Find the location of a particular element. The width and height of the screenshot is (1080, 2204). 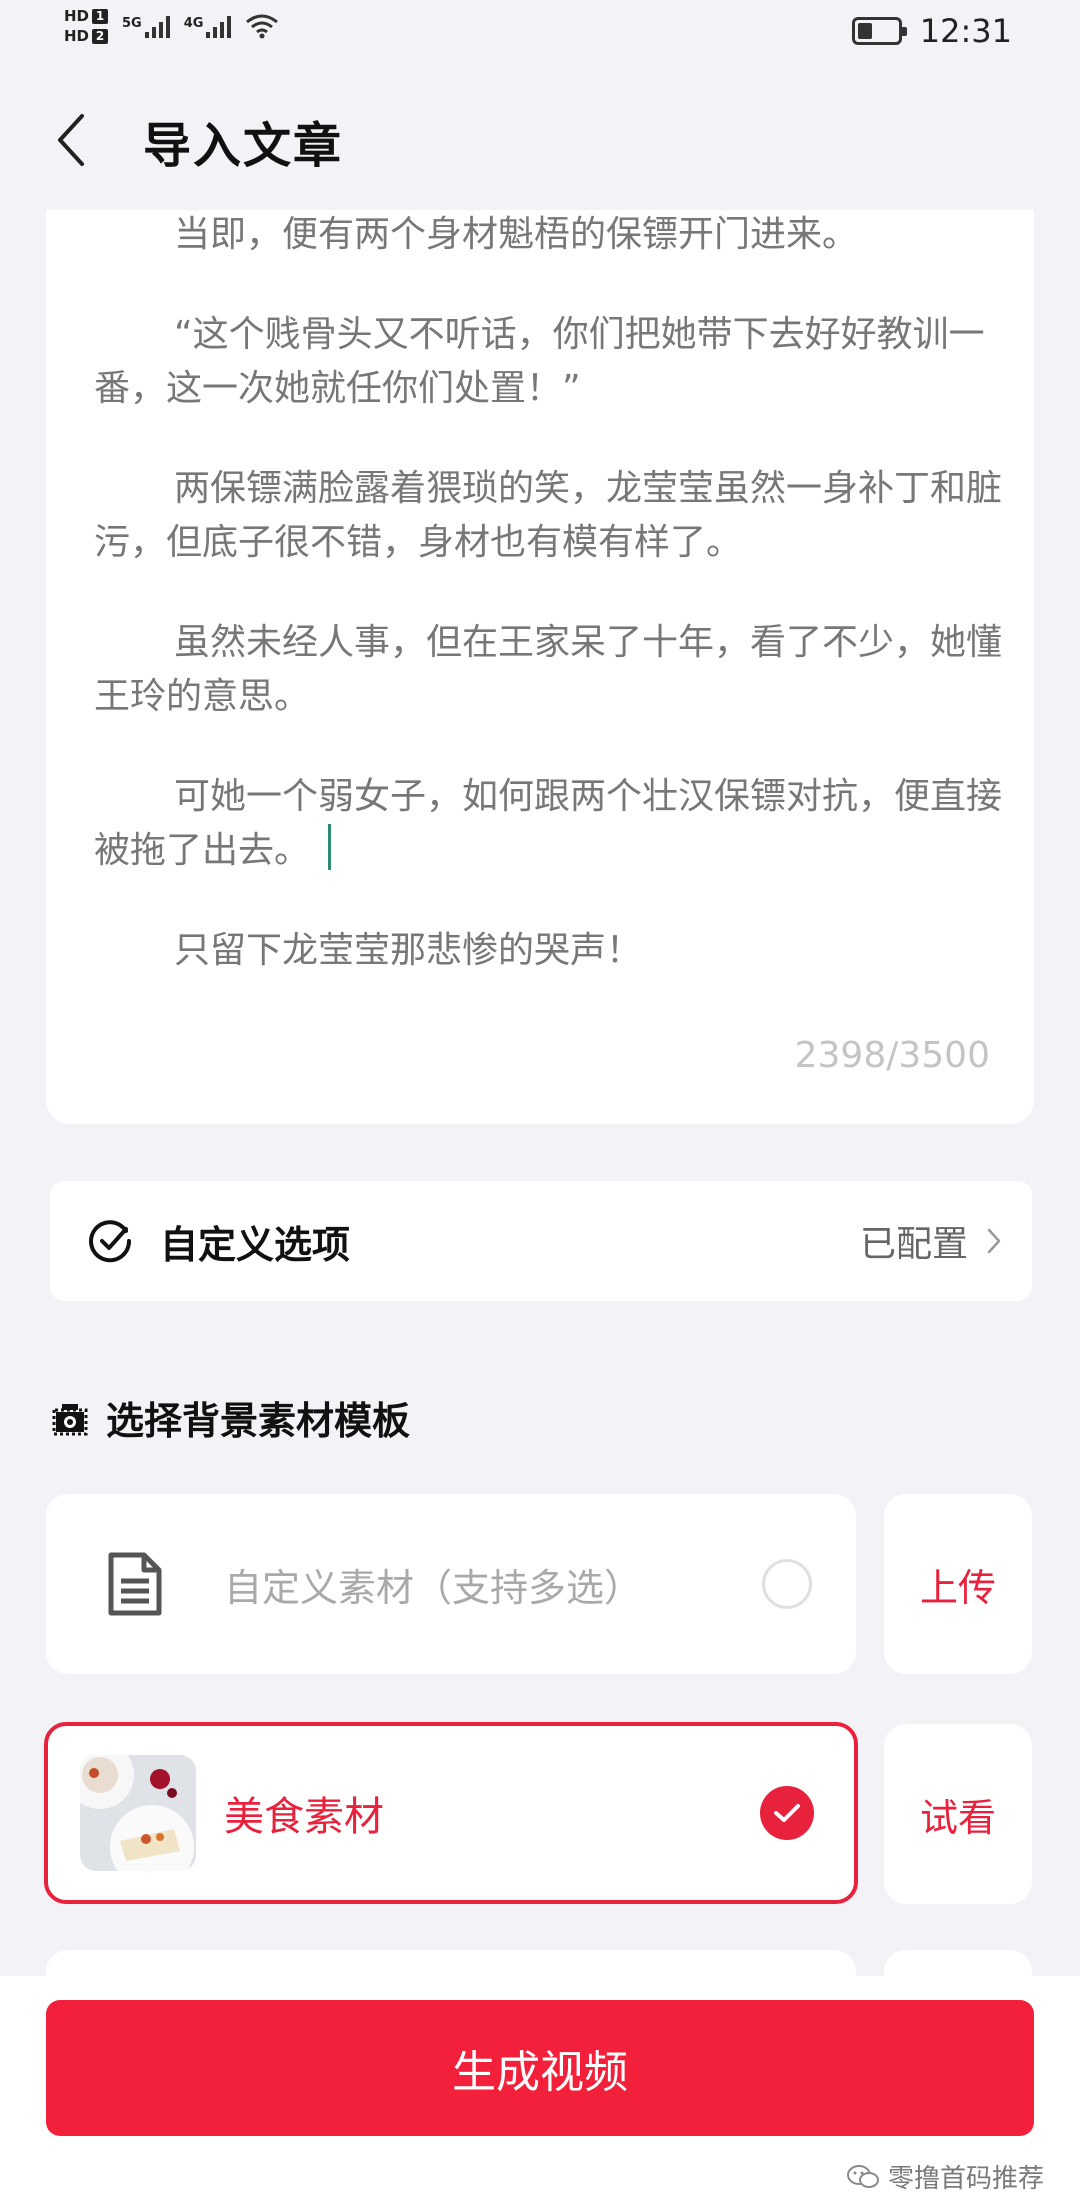

upload-button: 上传 is located at coordinates (958, 1584).